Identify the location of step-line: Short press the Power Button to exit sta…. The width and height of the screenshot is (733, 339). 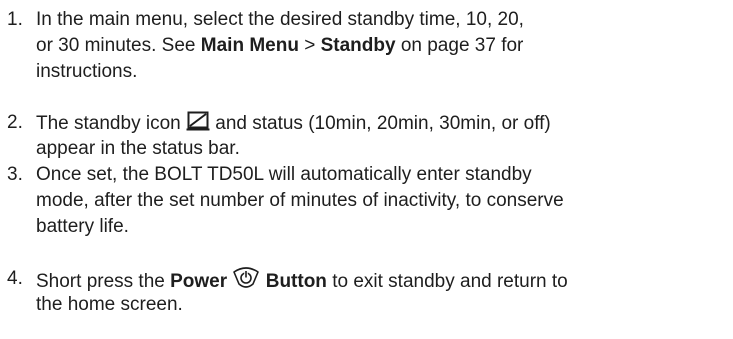
(384, 279).